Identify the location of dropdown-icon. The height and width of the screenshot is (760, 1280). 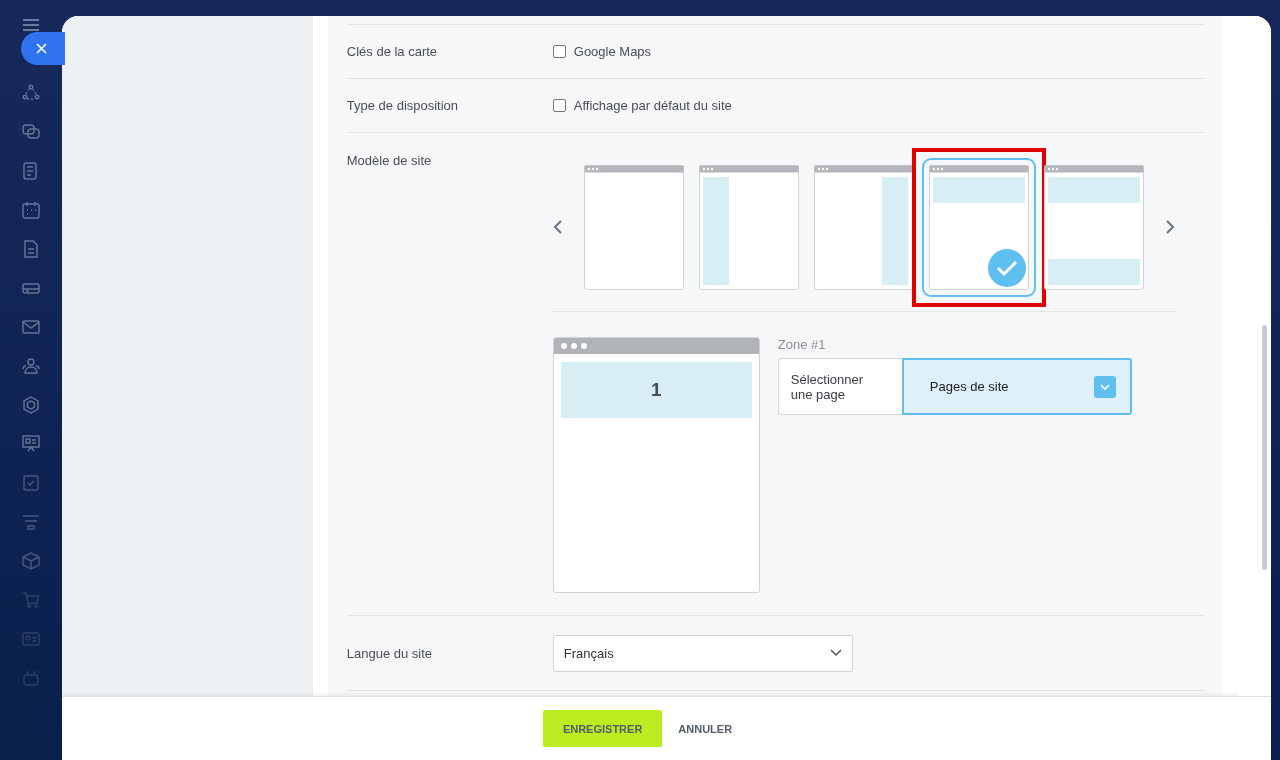
(1104, 386).